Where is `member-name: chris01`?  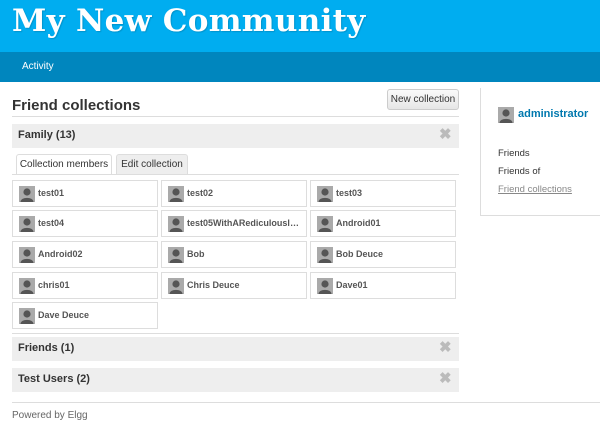
member-name: chris01 is located at coordinates (96, 285).